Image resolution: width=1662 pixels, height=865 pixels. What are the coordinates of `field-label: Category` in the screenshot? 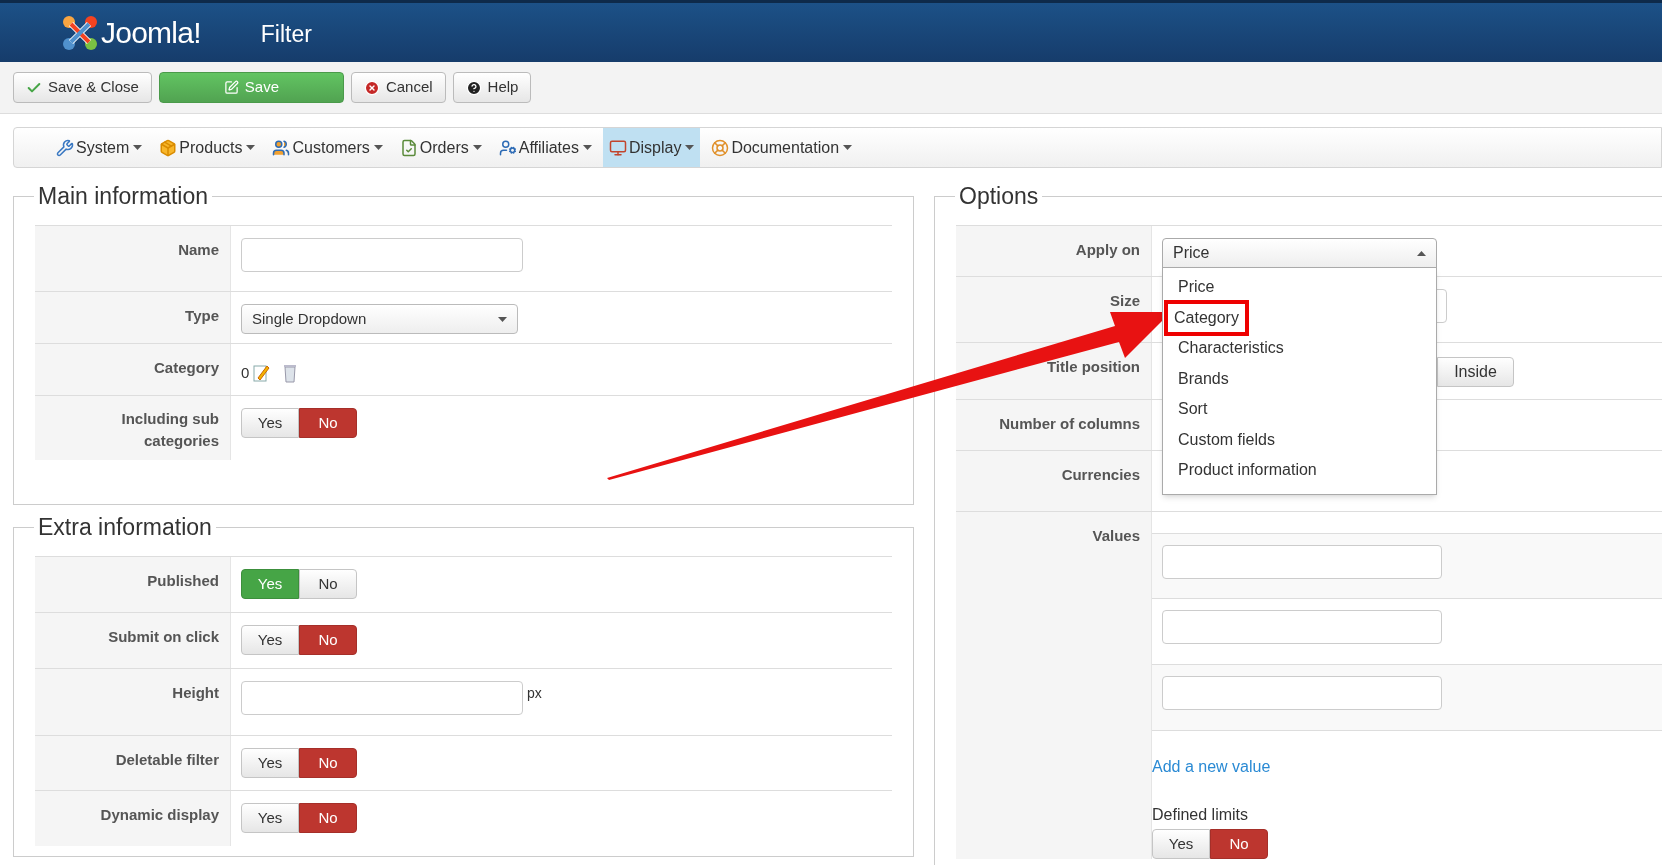 It's located at (186, 368).